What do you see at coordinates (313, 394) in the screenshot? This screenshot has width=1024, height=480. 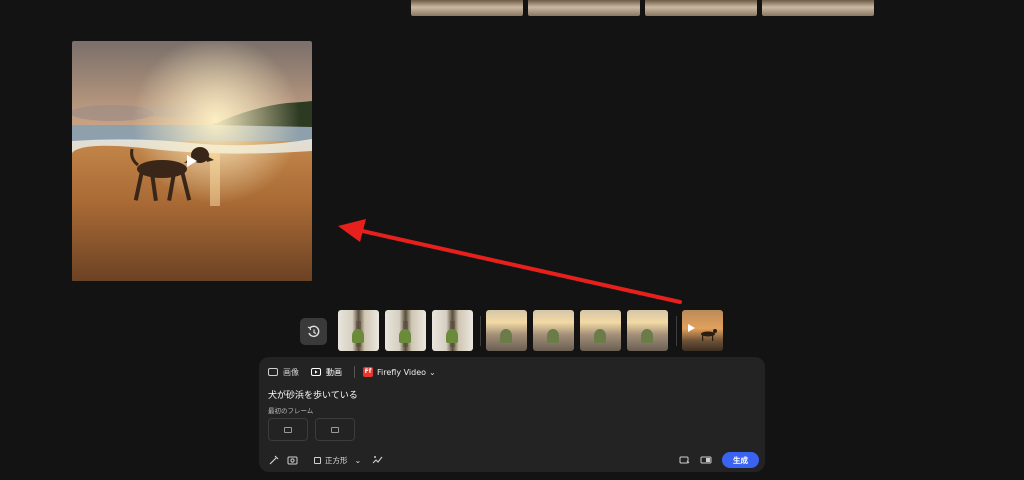 I see `prompt-input: 犬が砂浜を歩いている` at bounding box center [313, 394].